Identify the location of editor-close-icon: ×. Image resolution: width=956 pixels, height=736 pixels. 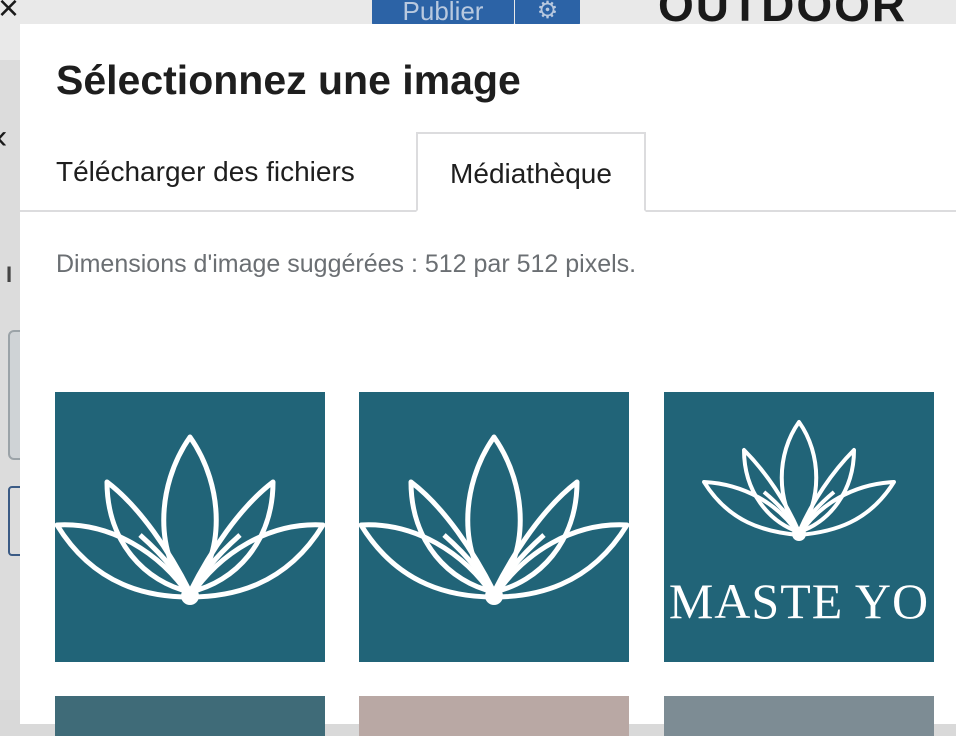
(9, 13).